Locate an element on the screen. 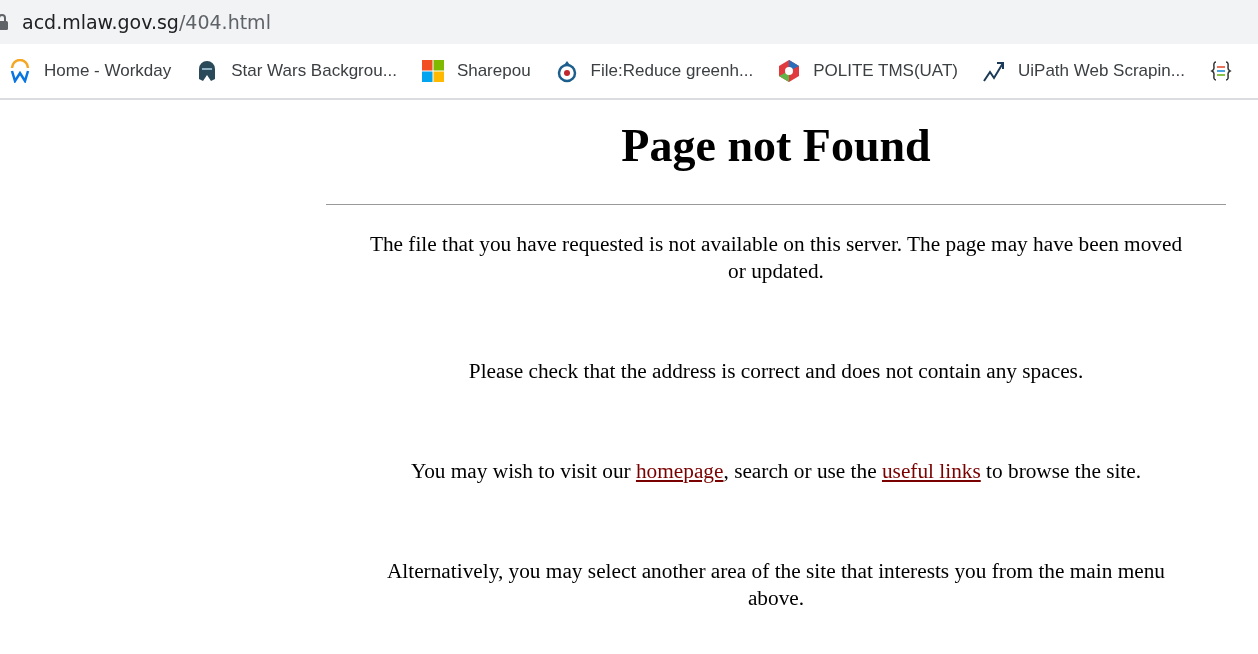  bookmark is located at coordinates (1220, 71).